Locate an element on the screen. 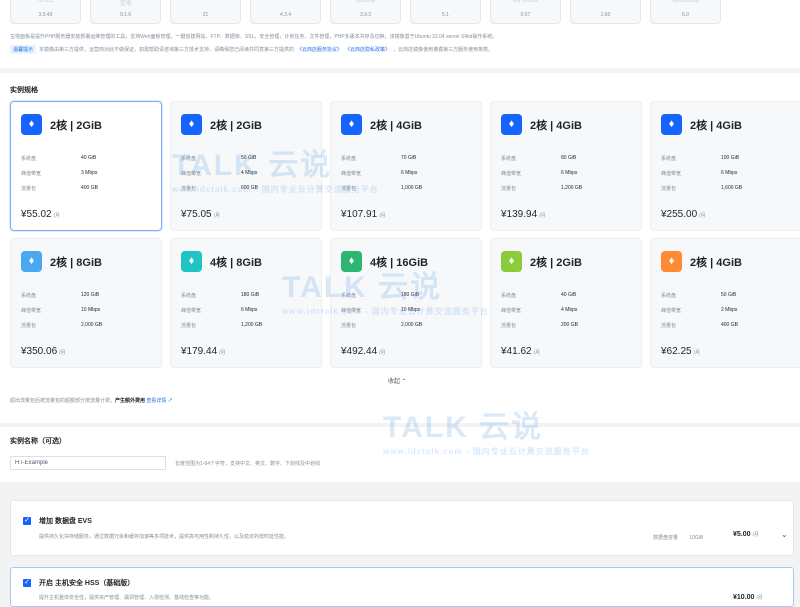  bandwidth-value: 6 Mbps is located at coordinates (409, 173).